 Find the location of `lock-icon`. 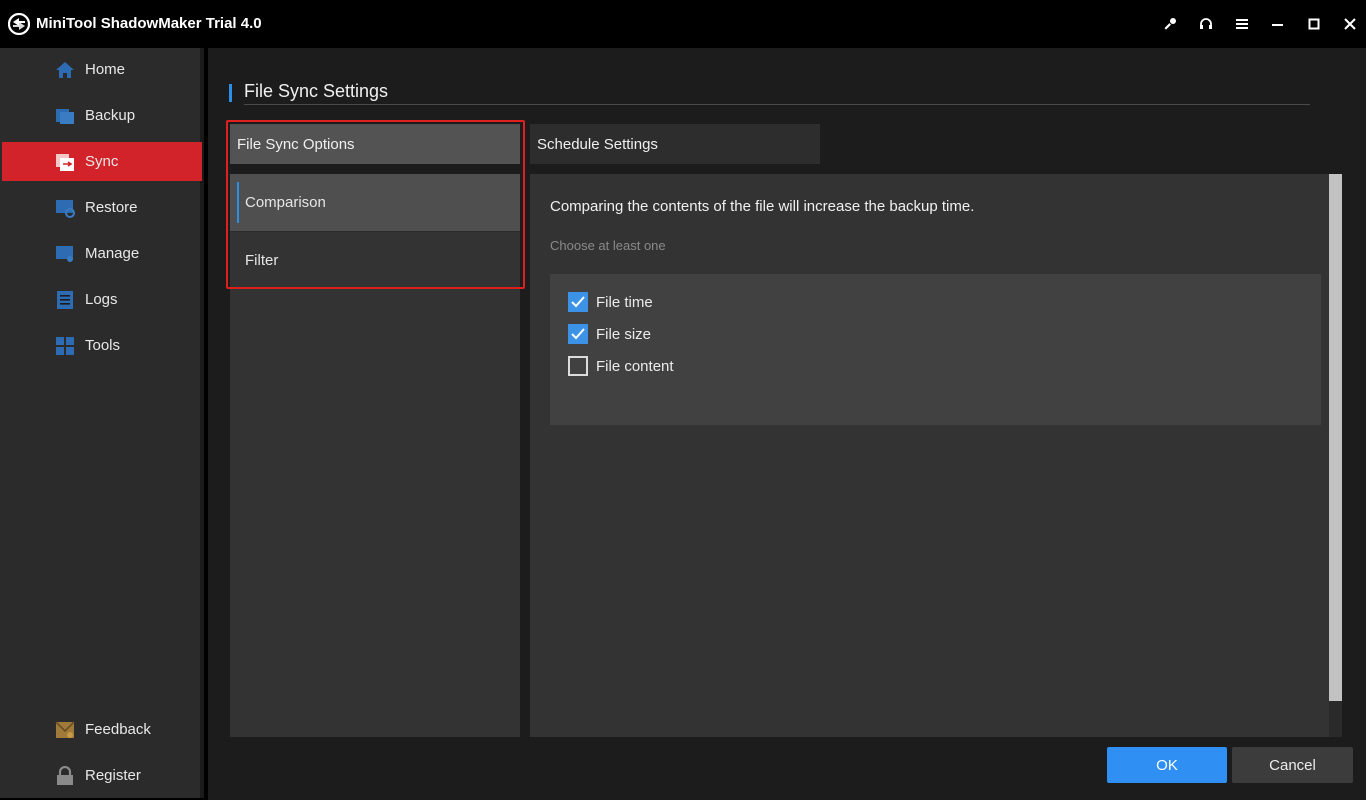

lock-icon is located at coordinates (65, 775).